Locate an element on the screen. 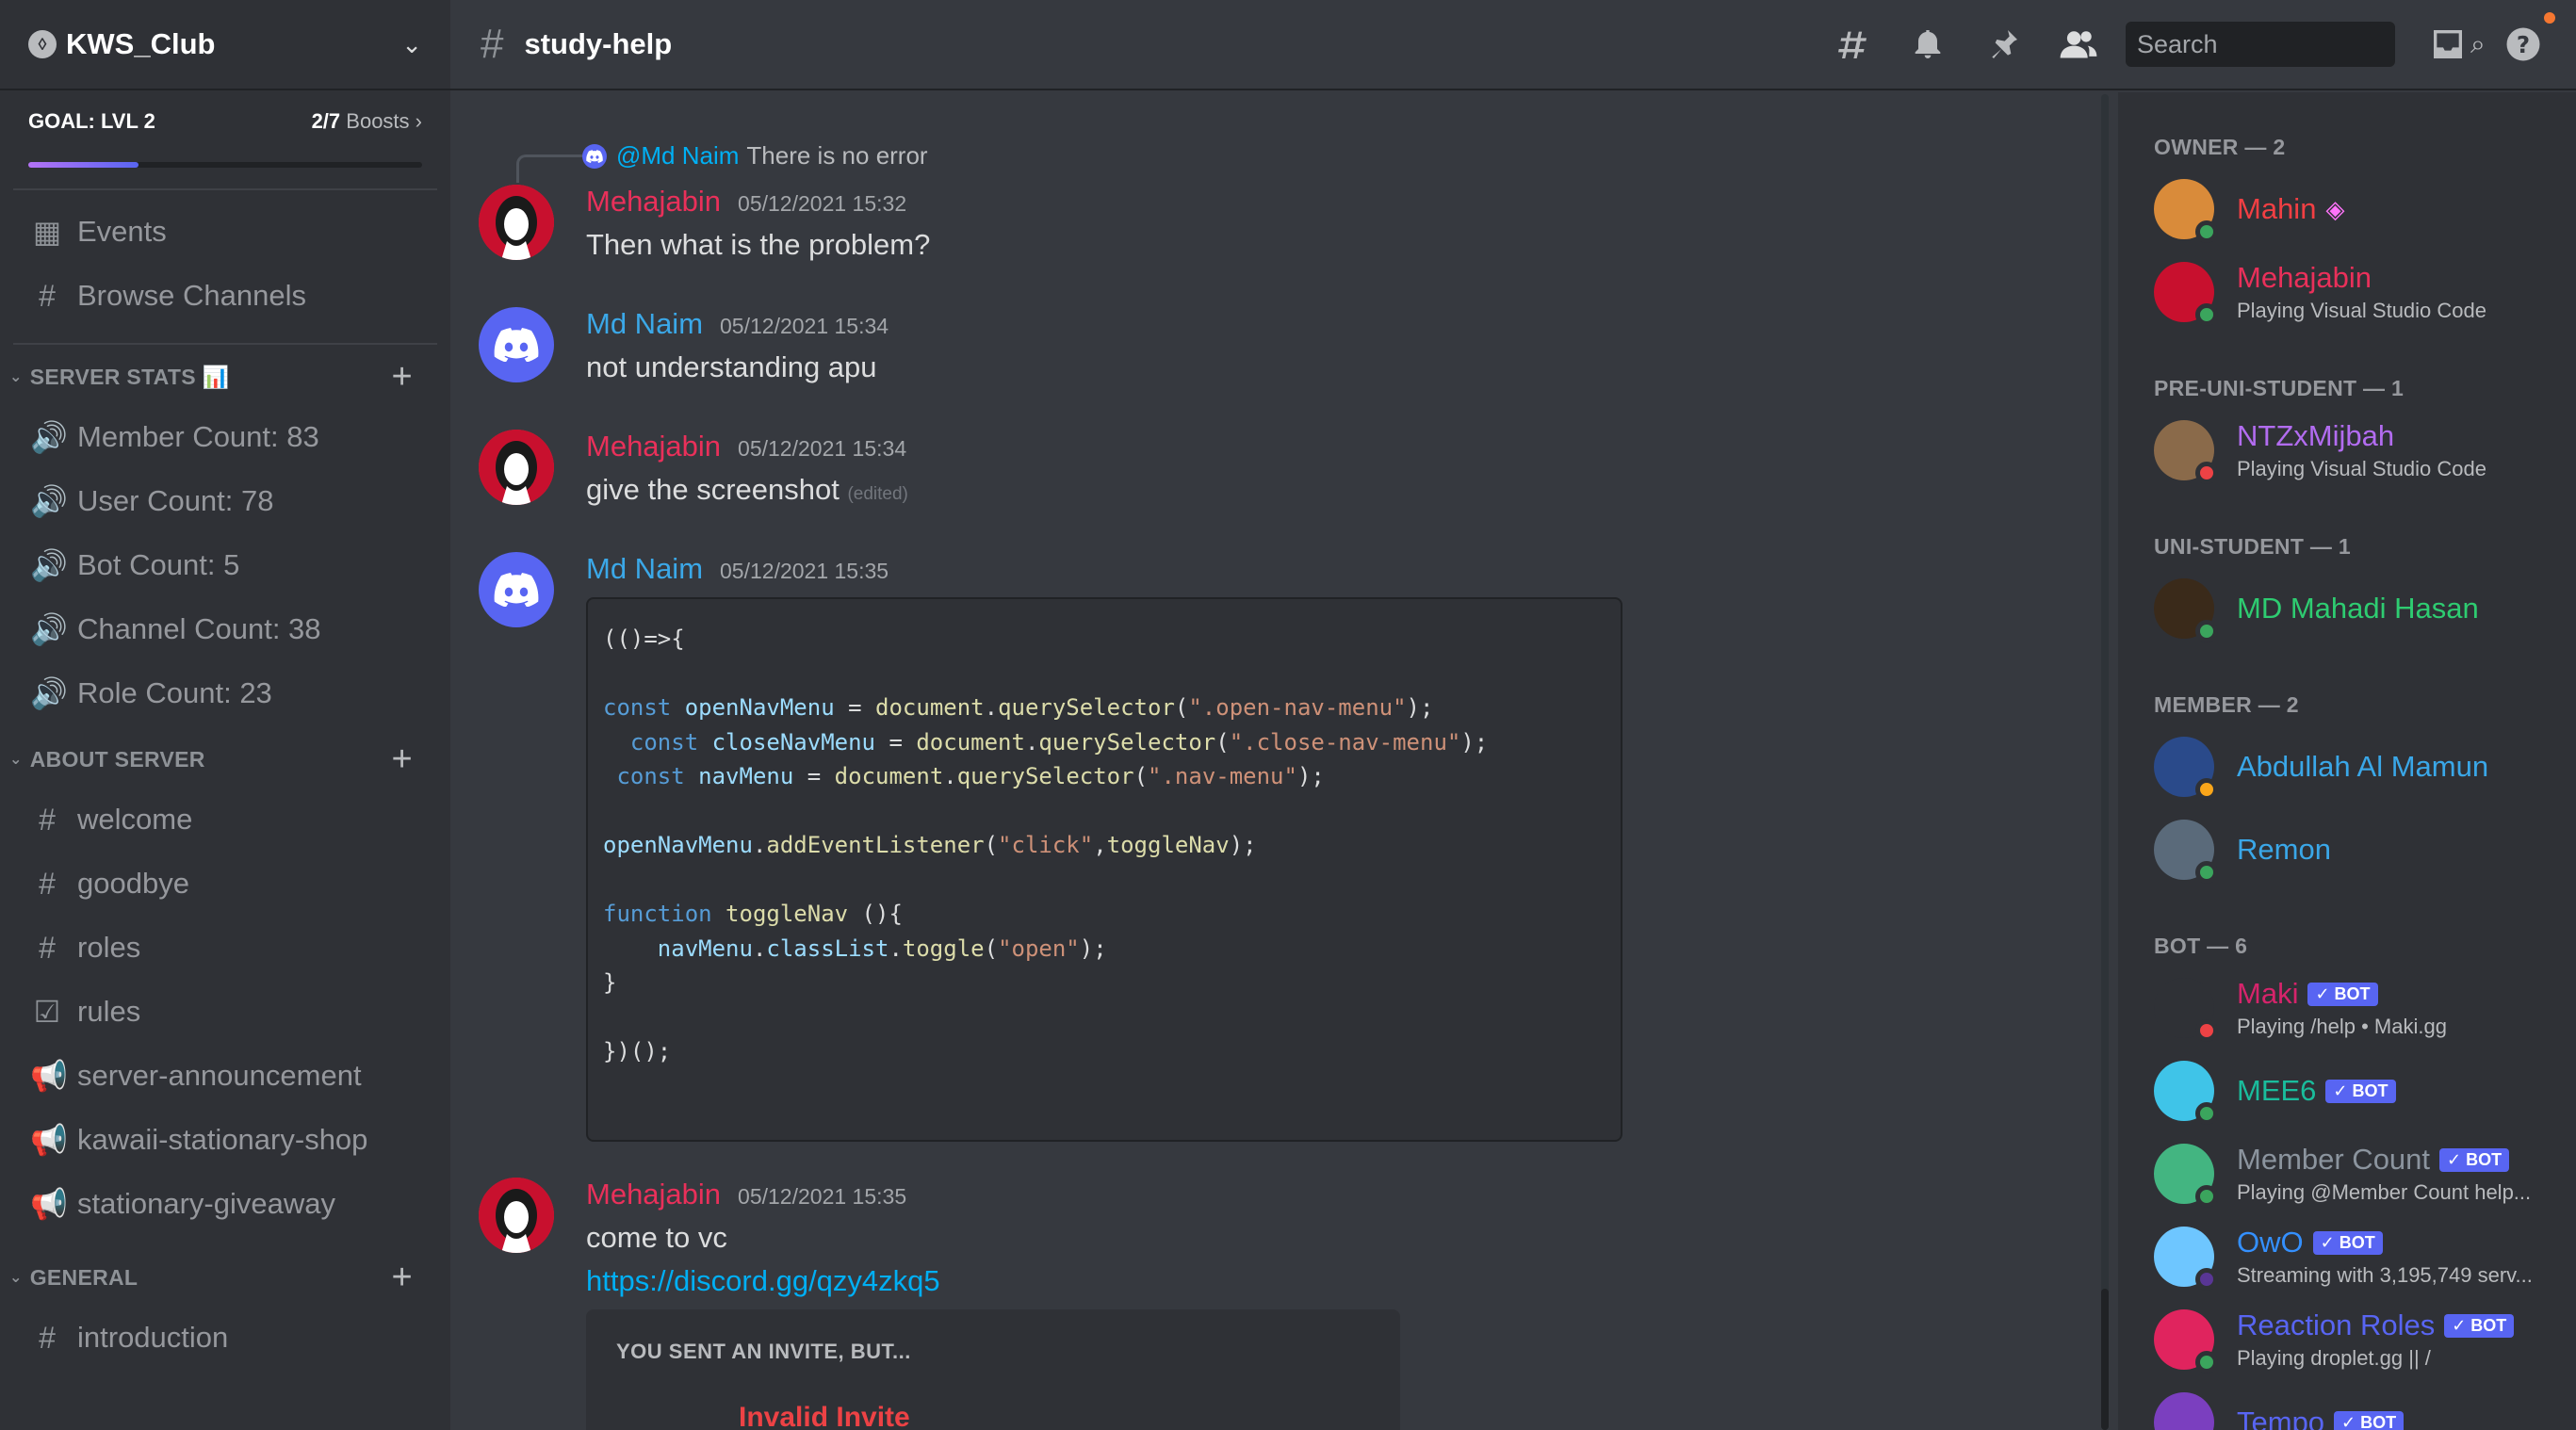 This screenshot has width=2576, height=1430. member-item: MEE6 ✓ BOT is located at coordinates (2365, 1090).